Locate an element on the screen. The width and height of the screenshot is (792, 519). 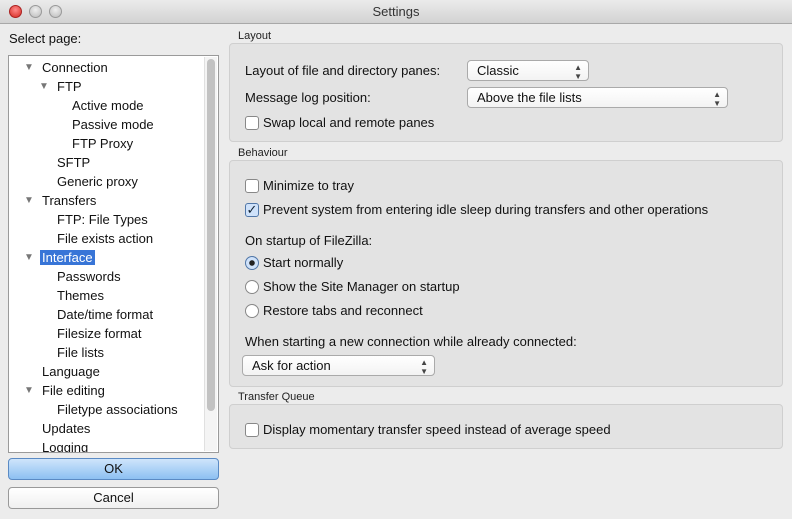
tree-item-label: Active mode is located at coordinates (108, 105).